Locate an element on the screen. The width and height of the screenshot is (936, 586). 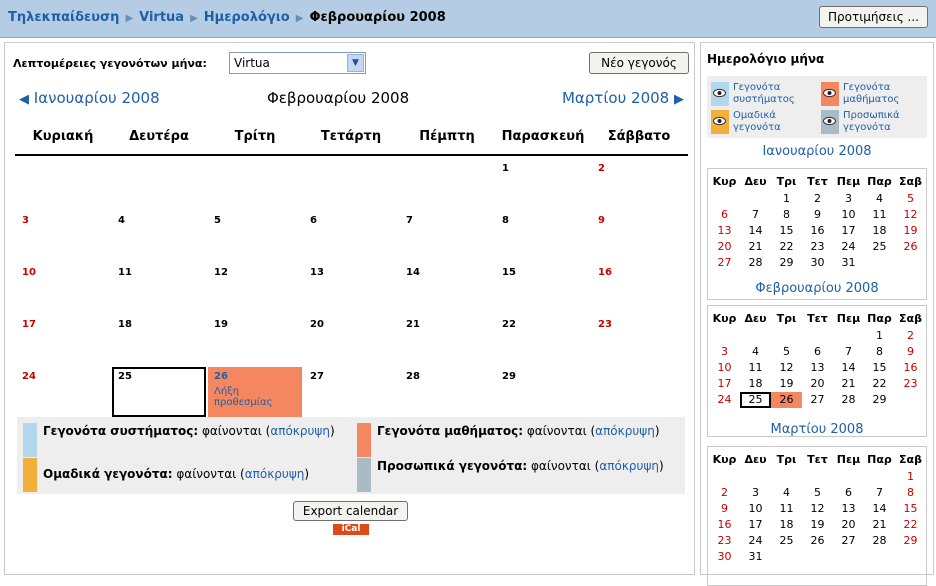
day-cell: 25 is located at coordinates (159, 392).